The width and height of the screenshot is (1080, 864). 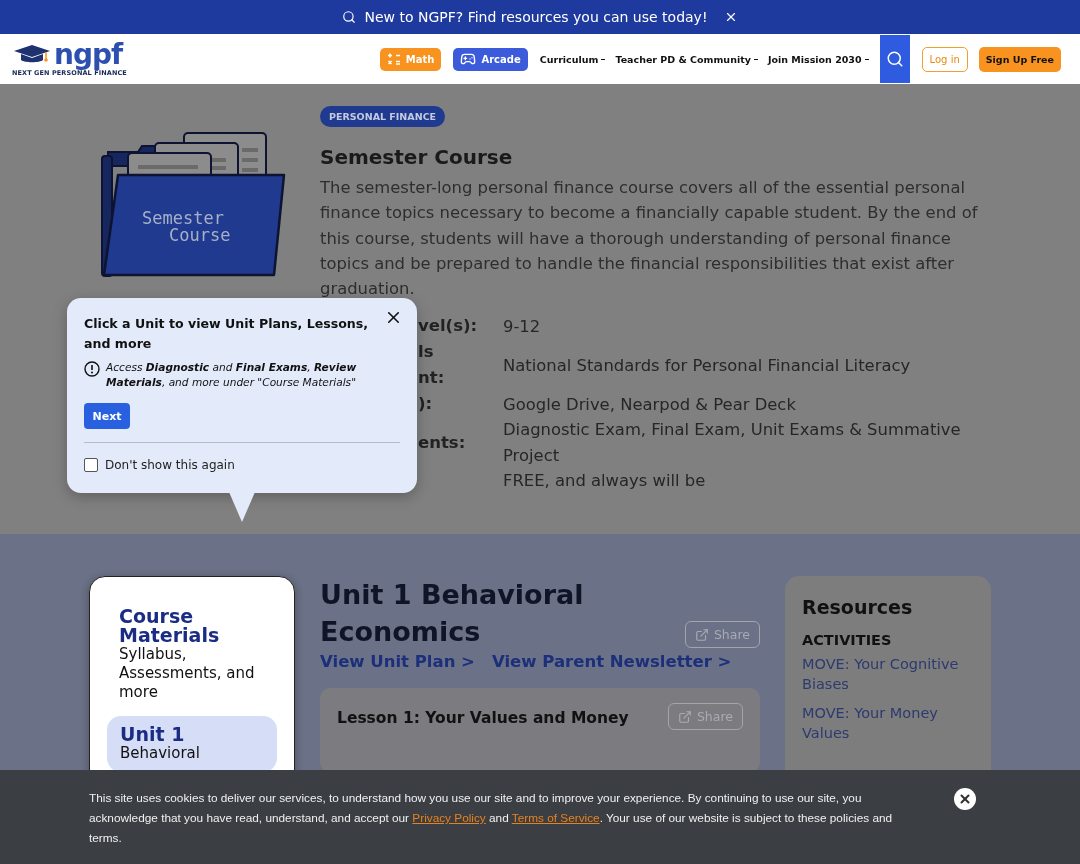 I want to click on popup-title: Click a Unit to view Unit Plans, Lessons, and more, so click(x=227, y=334).